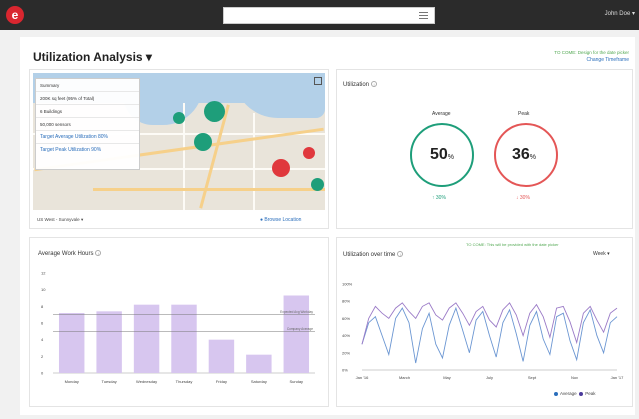 This screenshot has height=419, width=639. I want to click on y-tick-label: 10, so click(43, 289).